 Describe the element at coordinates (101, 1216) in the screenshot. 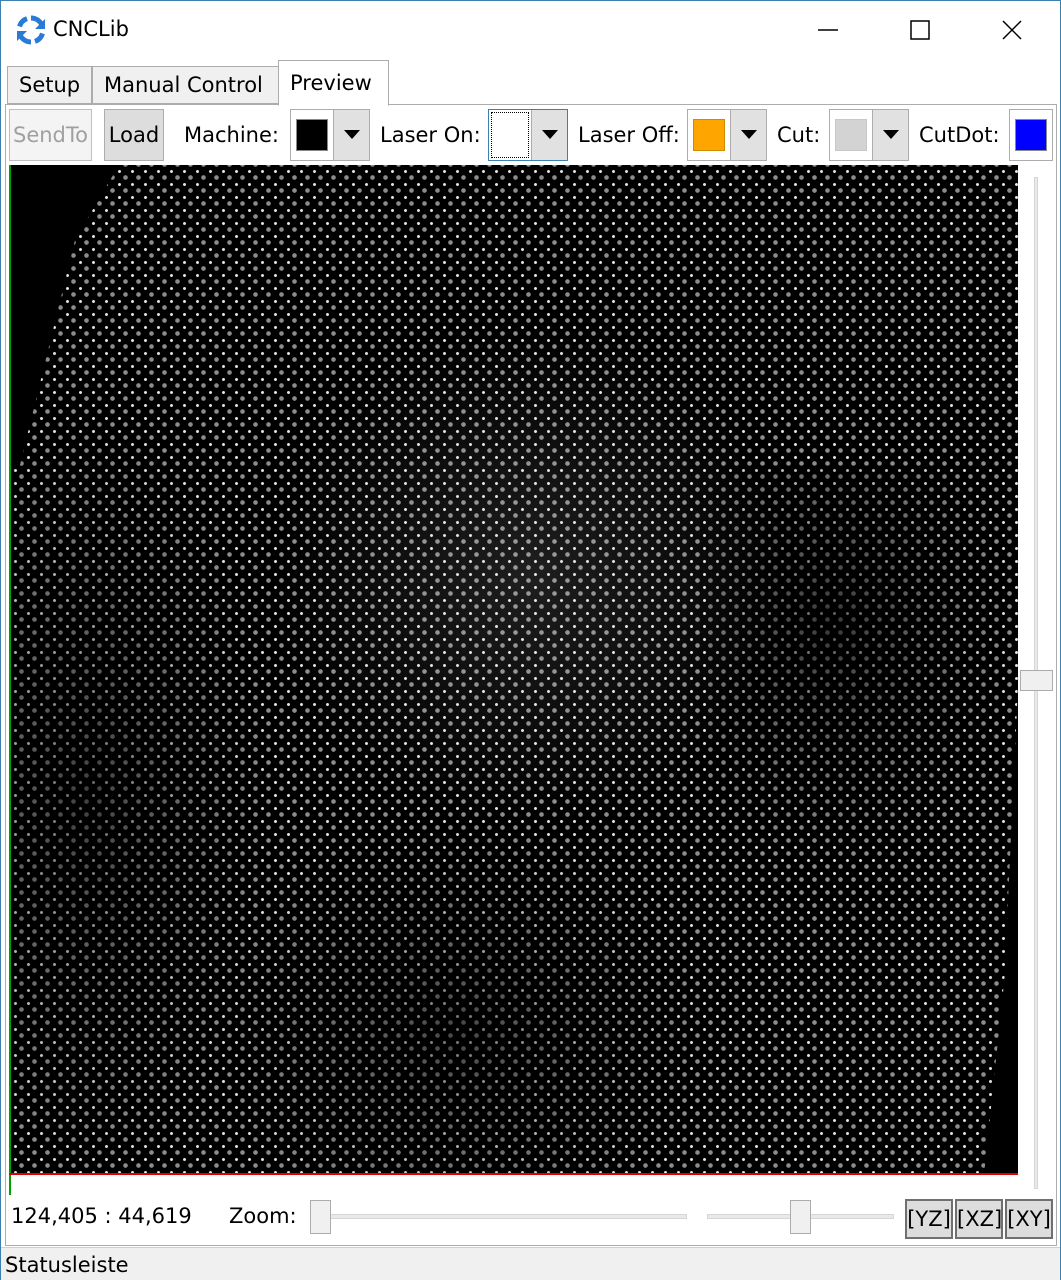

I see `cursor-coordinates: 124,405 : 44,619` at that location.